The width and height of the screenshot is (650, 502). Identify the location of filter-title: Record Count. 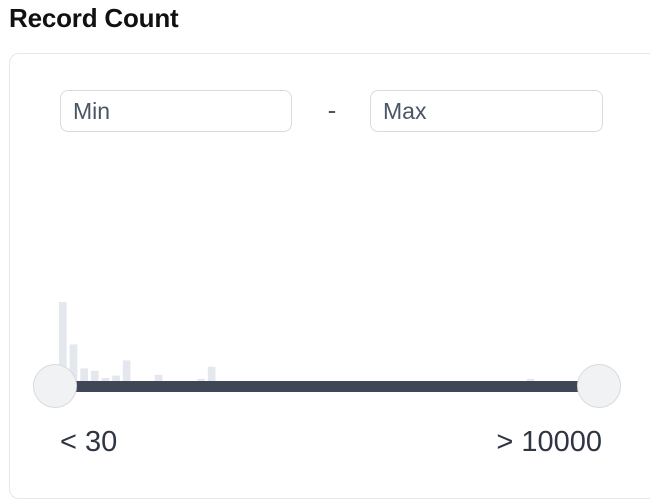
(94, 18).